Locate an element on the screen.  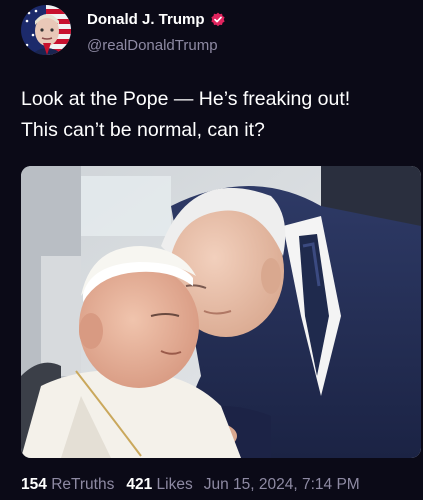
likes-count: 421 is located at coordinates (139, 484).